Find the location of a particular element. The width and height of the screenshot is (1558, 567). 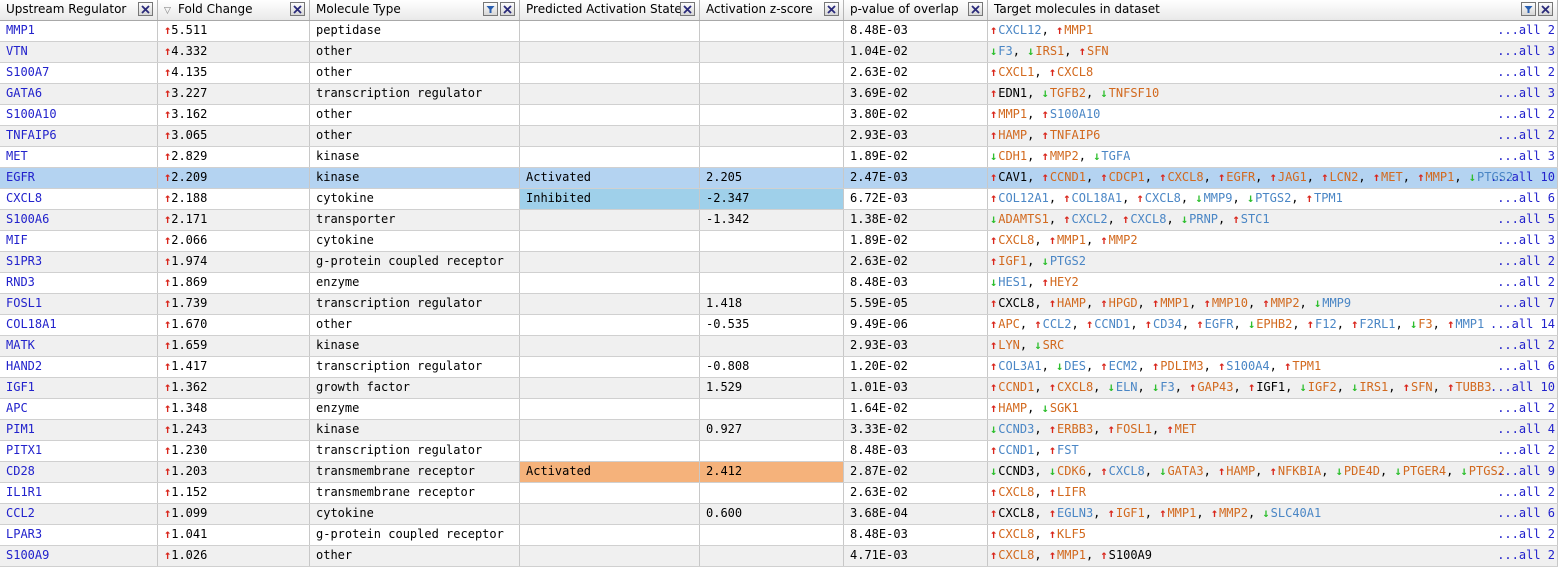

column-header: Predicted Activation State is located at coordinates (610, 10).